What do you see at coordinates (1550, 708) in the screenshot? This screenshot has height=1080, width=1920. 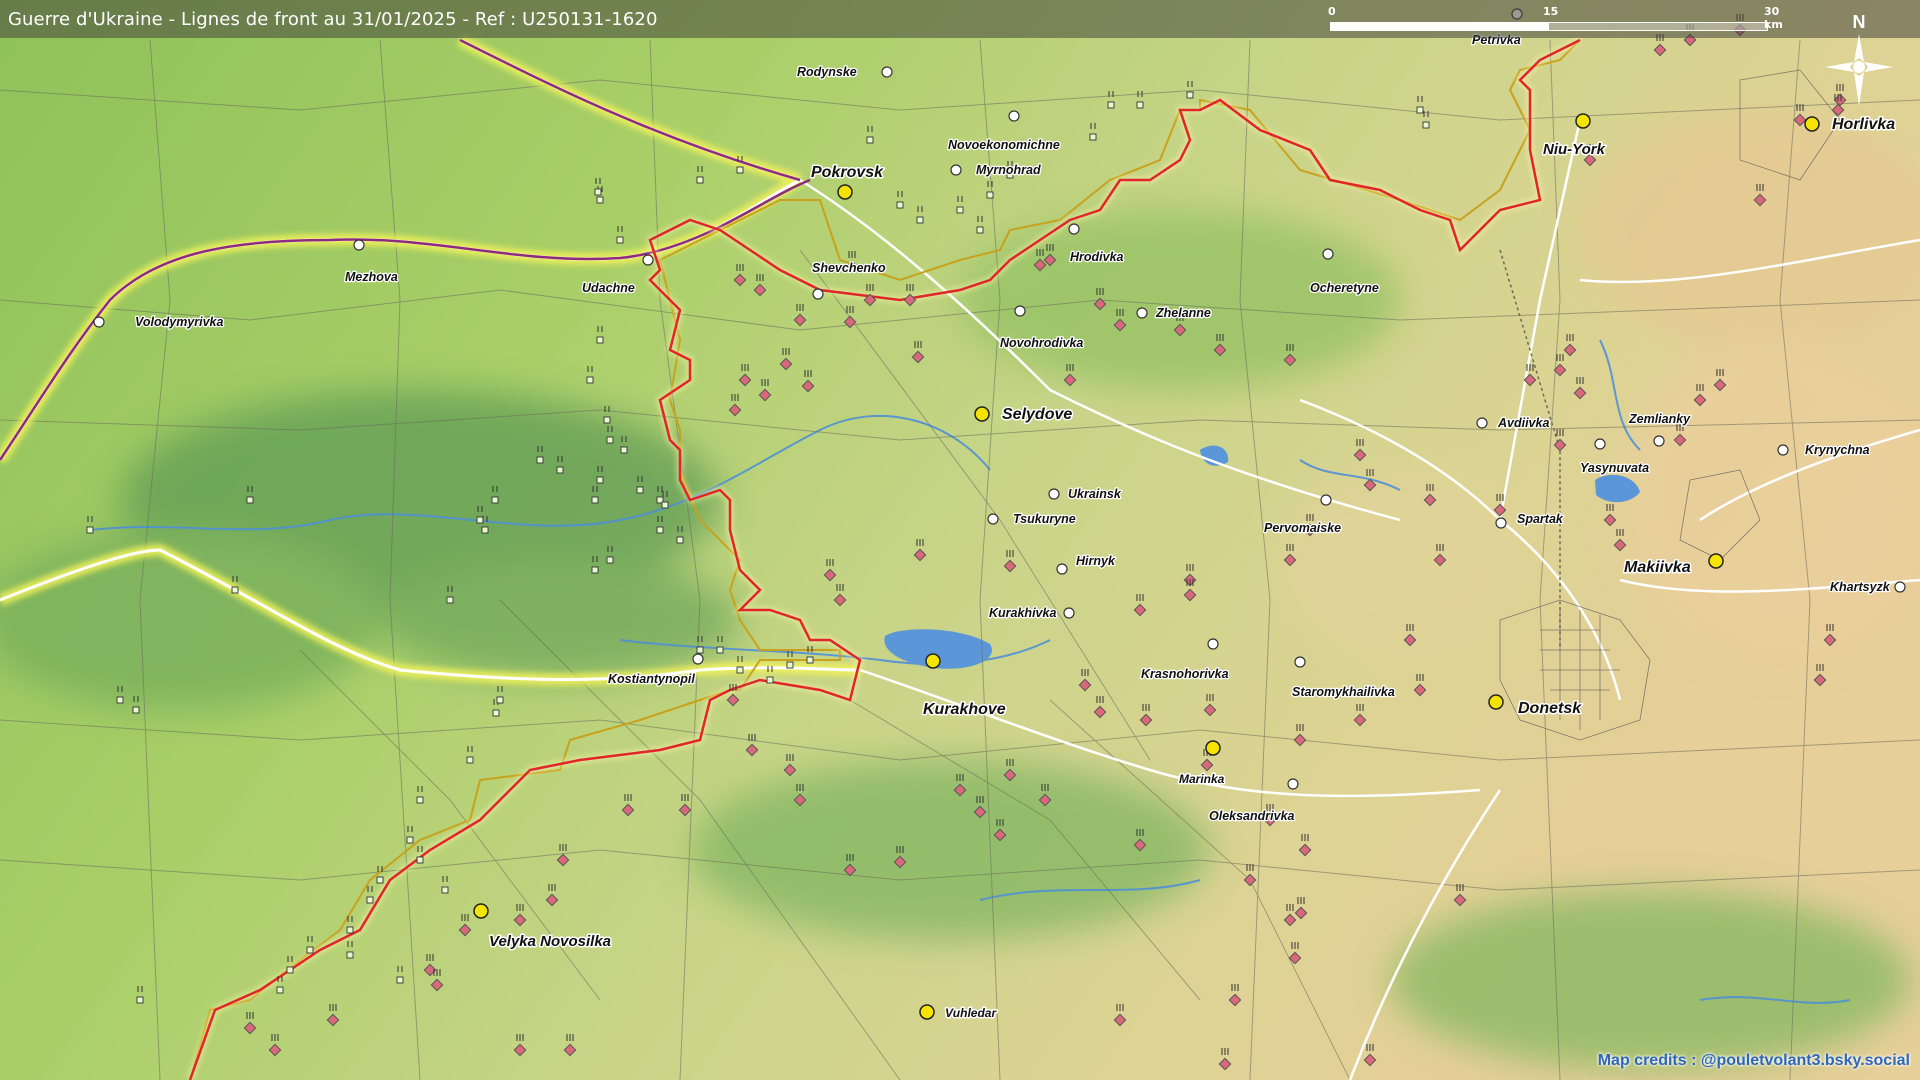 I see `city-label: Donetsk` at bounding box center [1550, 708].